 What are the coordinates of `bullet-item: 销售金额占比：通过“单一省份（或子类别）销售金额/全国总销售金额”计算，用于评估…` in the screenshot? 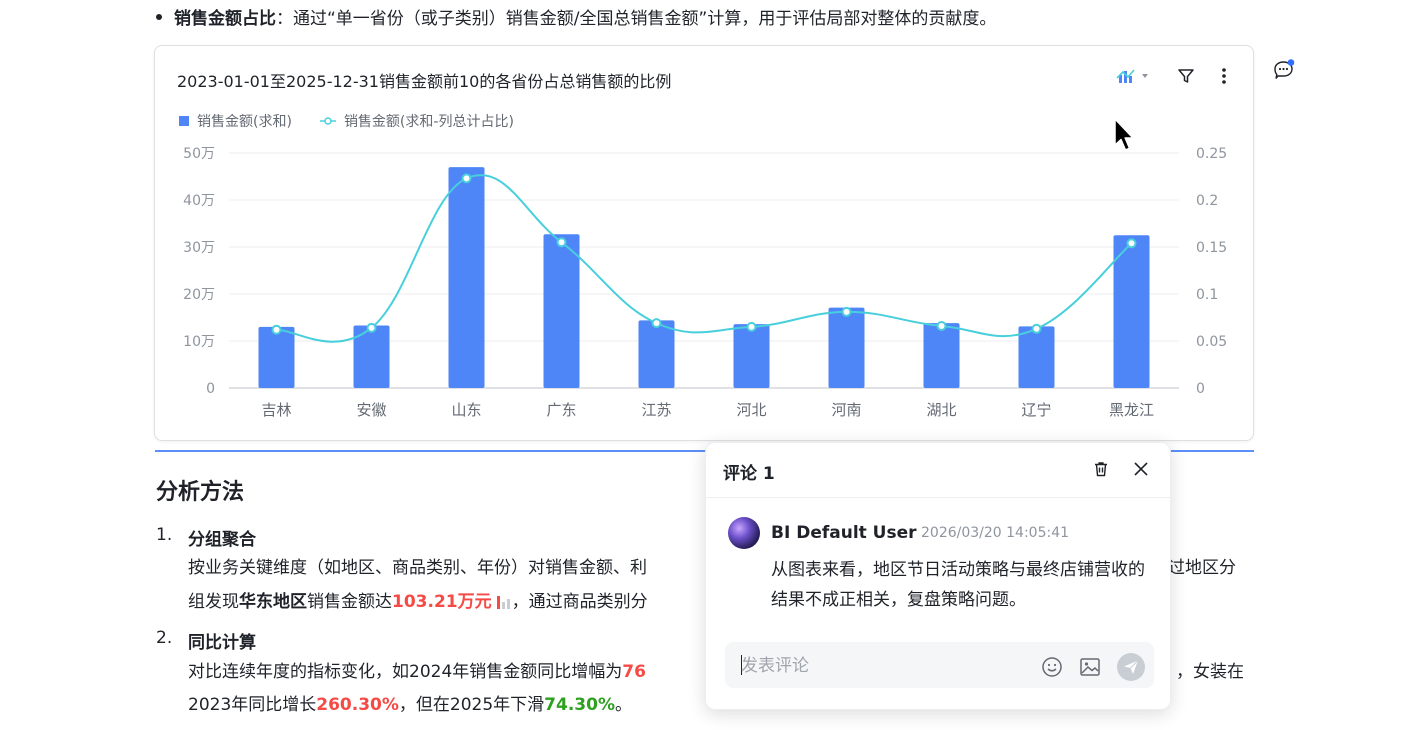 It's located at (576, 16).